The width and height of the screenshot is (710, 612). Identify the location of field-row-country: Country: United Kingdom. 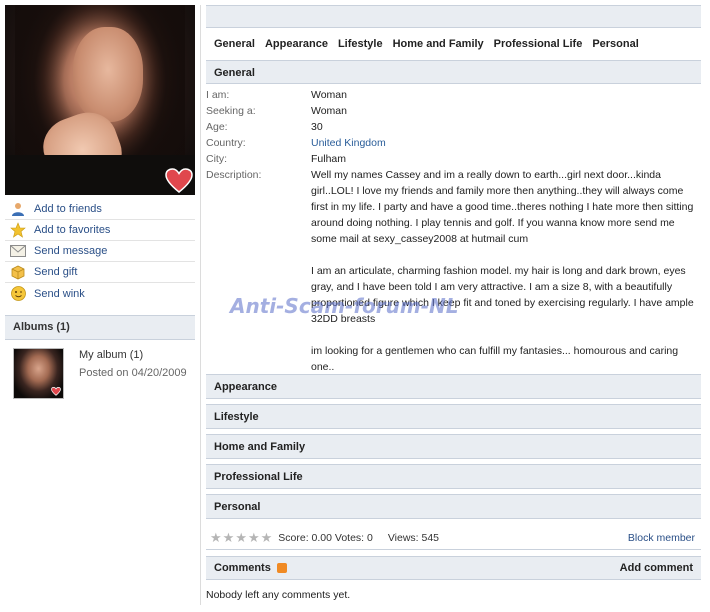
(453, 143).